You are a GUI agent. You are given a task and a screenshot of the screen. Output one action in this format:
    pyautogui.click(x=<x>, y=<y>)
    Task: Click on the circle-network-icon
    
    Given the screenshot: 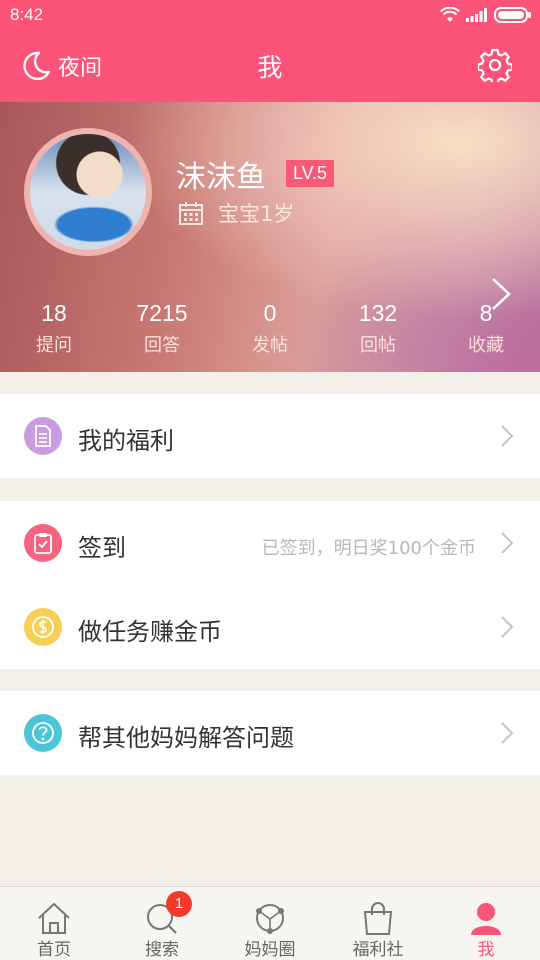 What is the action you would take?
    pyautogui.click(x=270, y=919)
    